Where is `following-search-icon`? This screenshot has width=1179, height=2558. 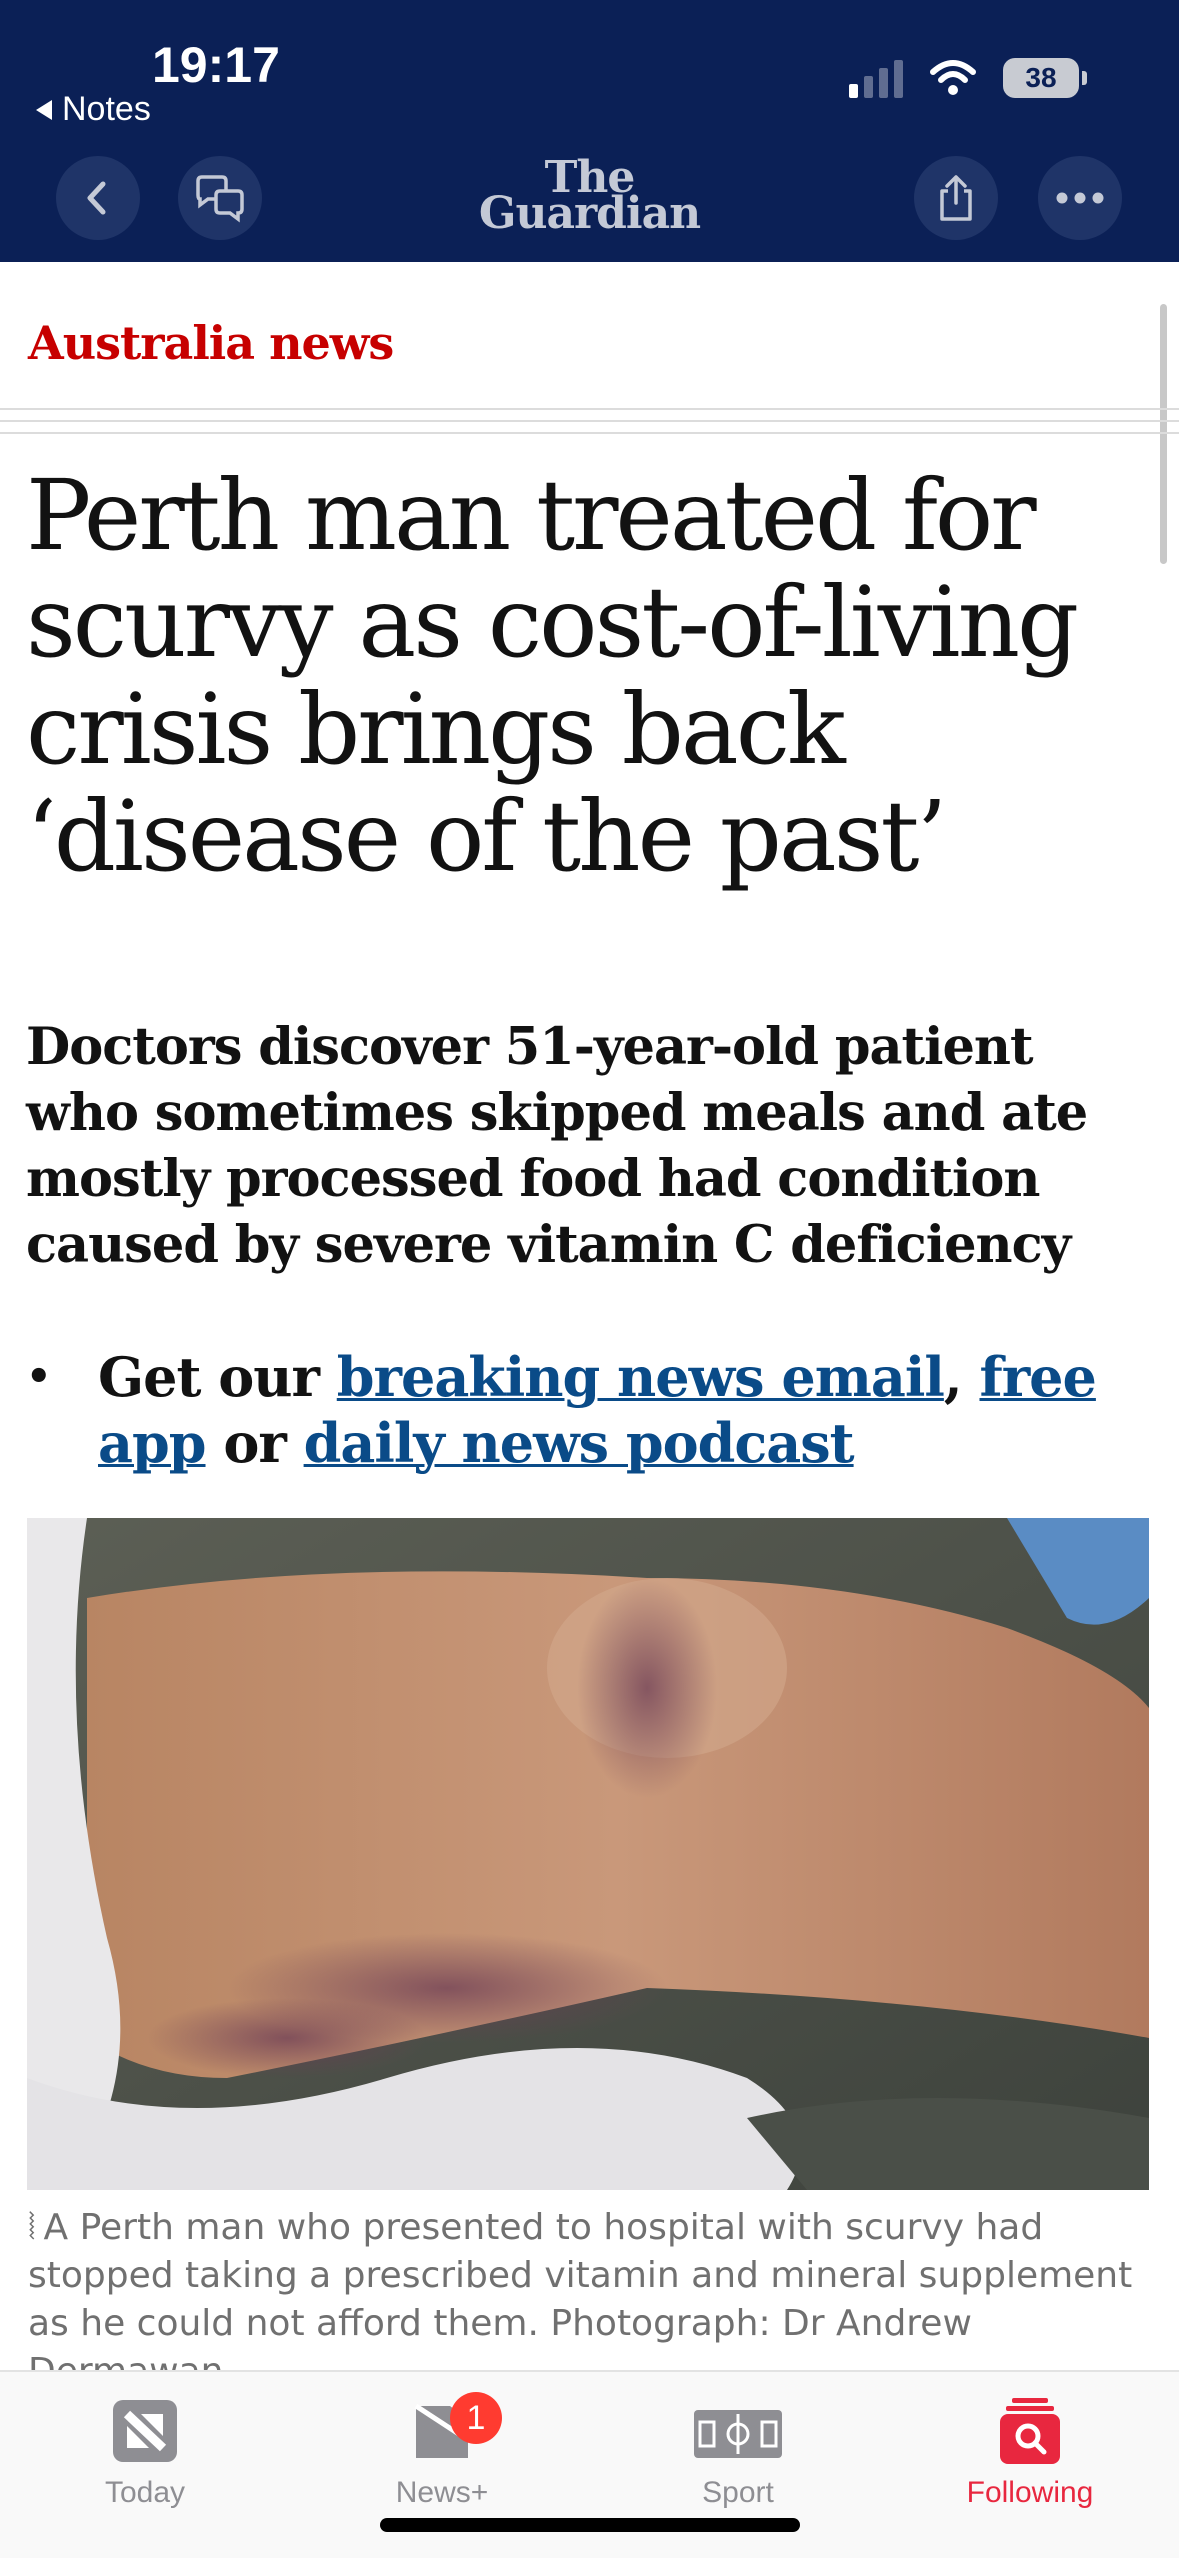
following-search-icon is located at coordinates (1030, 2431).